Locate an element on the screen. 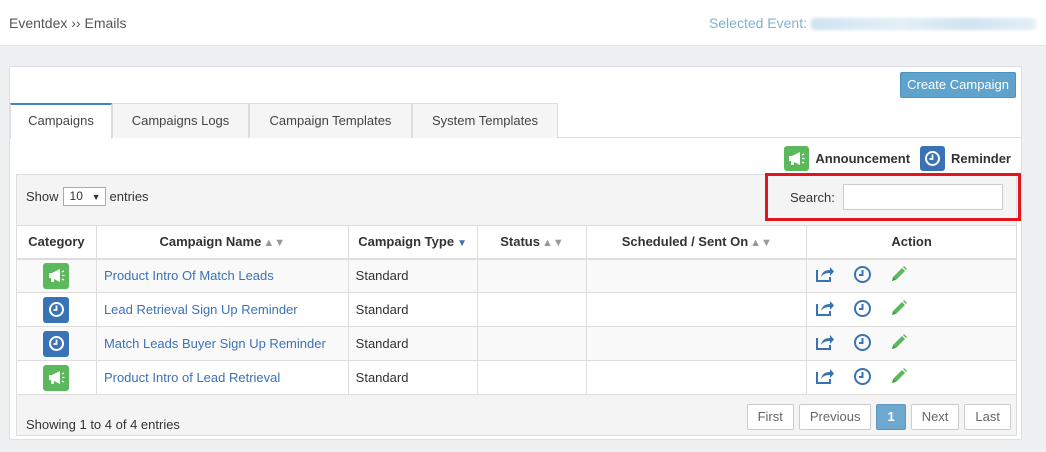  campaign-name-cell: Lead Retrieval Sign Up Reminder is located at coordinates (222, 309).